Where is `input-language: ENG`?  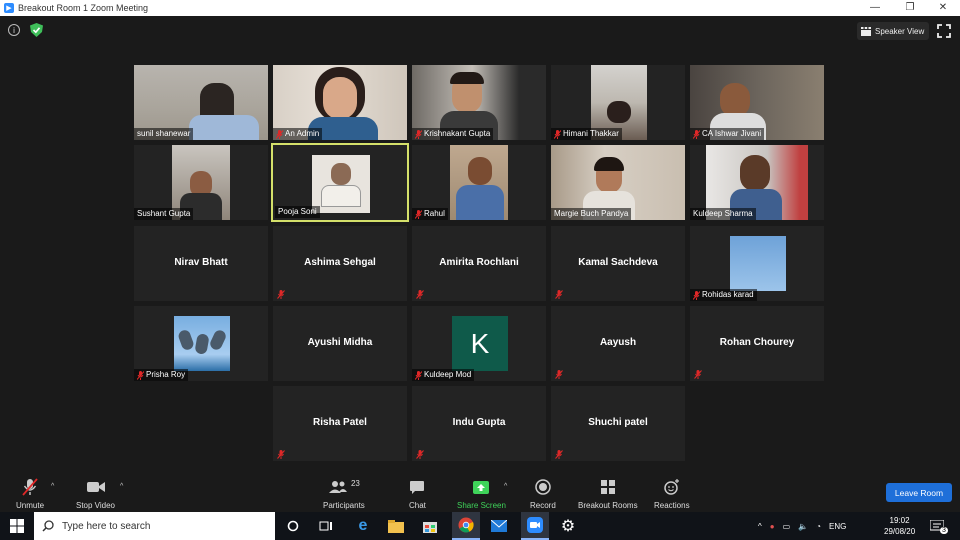 input-language: ENG is located at coordinates (837, 526).